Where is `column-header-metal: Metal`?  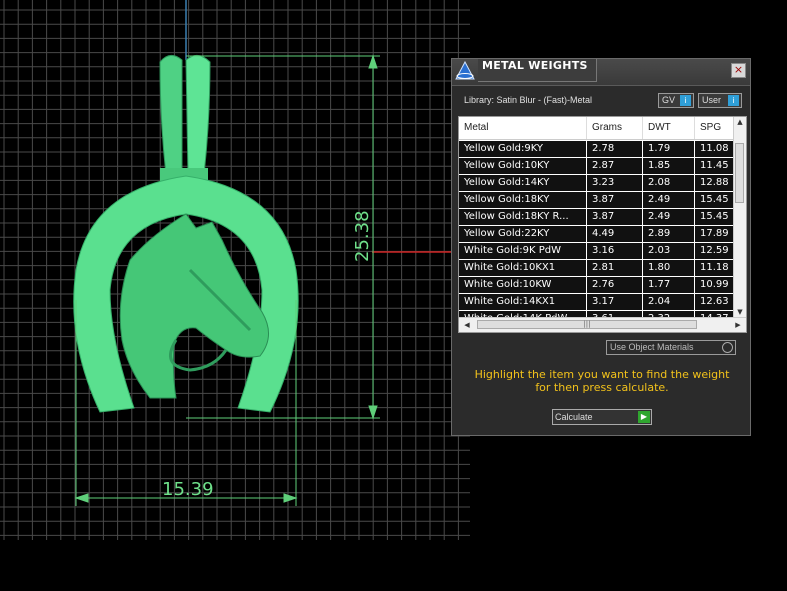
column-header-metal: Metal is located at coordinates (523, 128).